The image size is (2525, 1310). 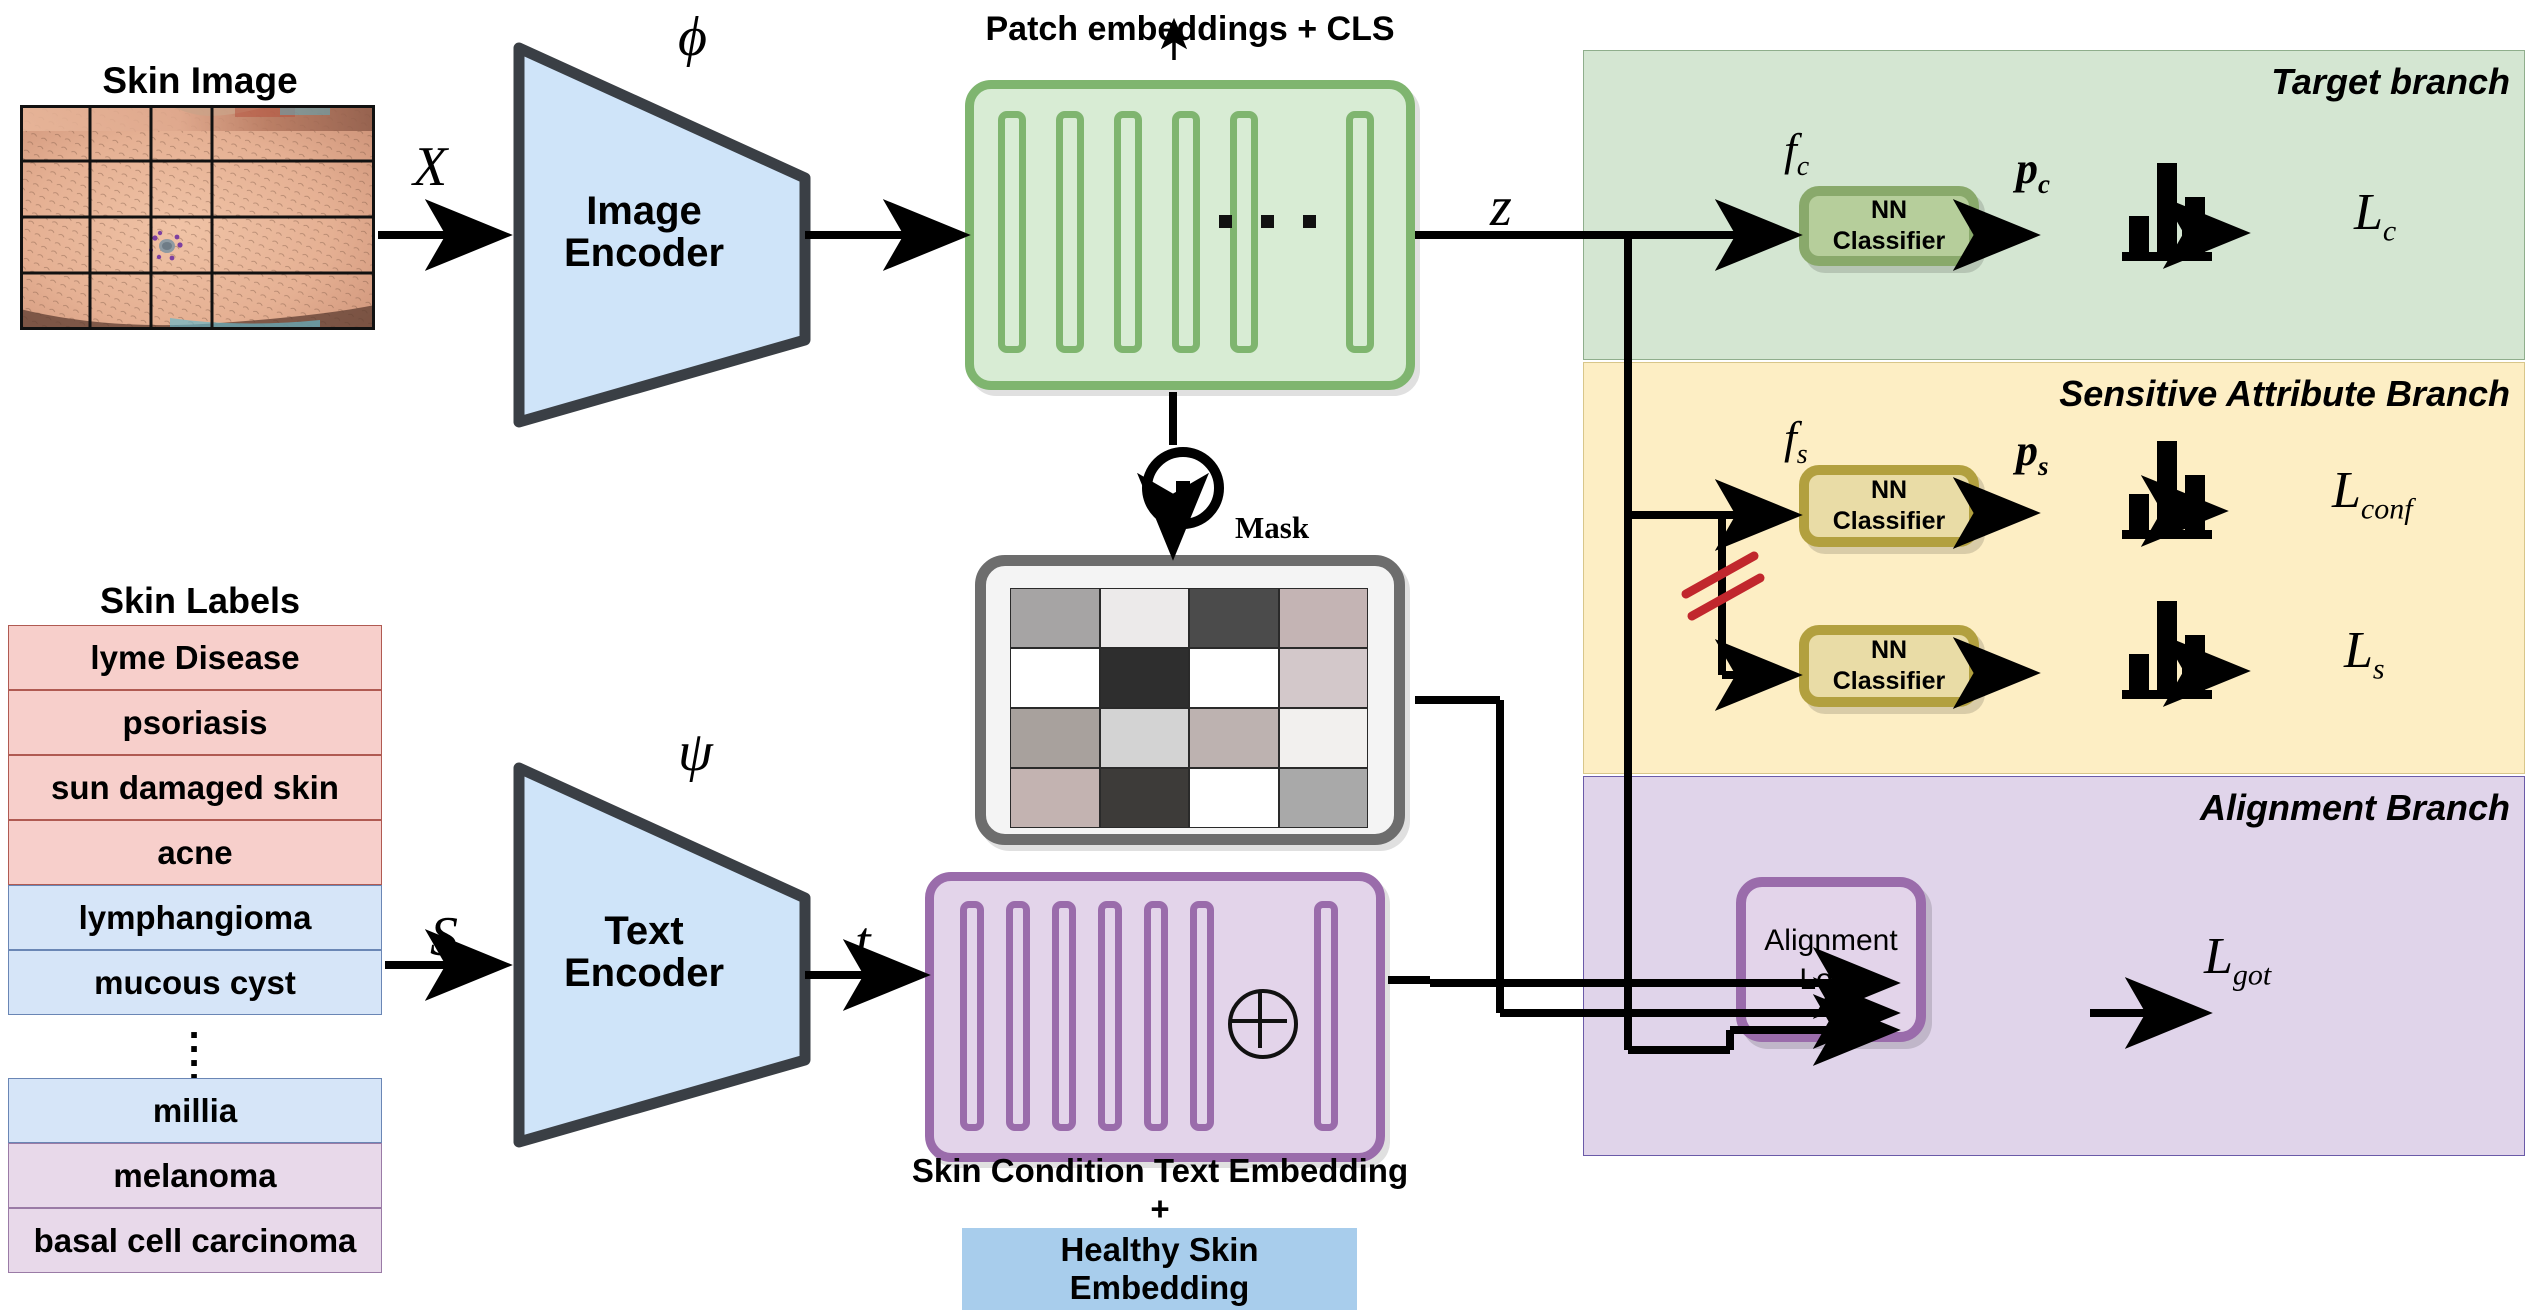 I want to click on patch-ellipsis-icon, so click(x=1274, y=224).